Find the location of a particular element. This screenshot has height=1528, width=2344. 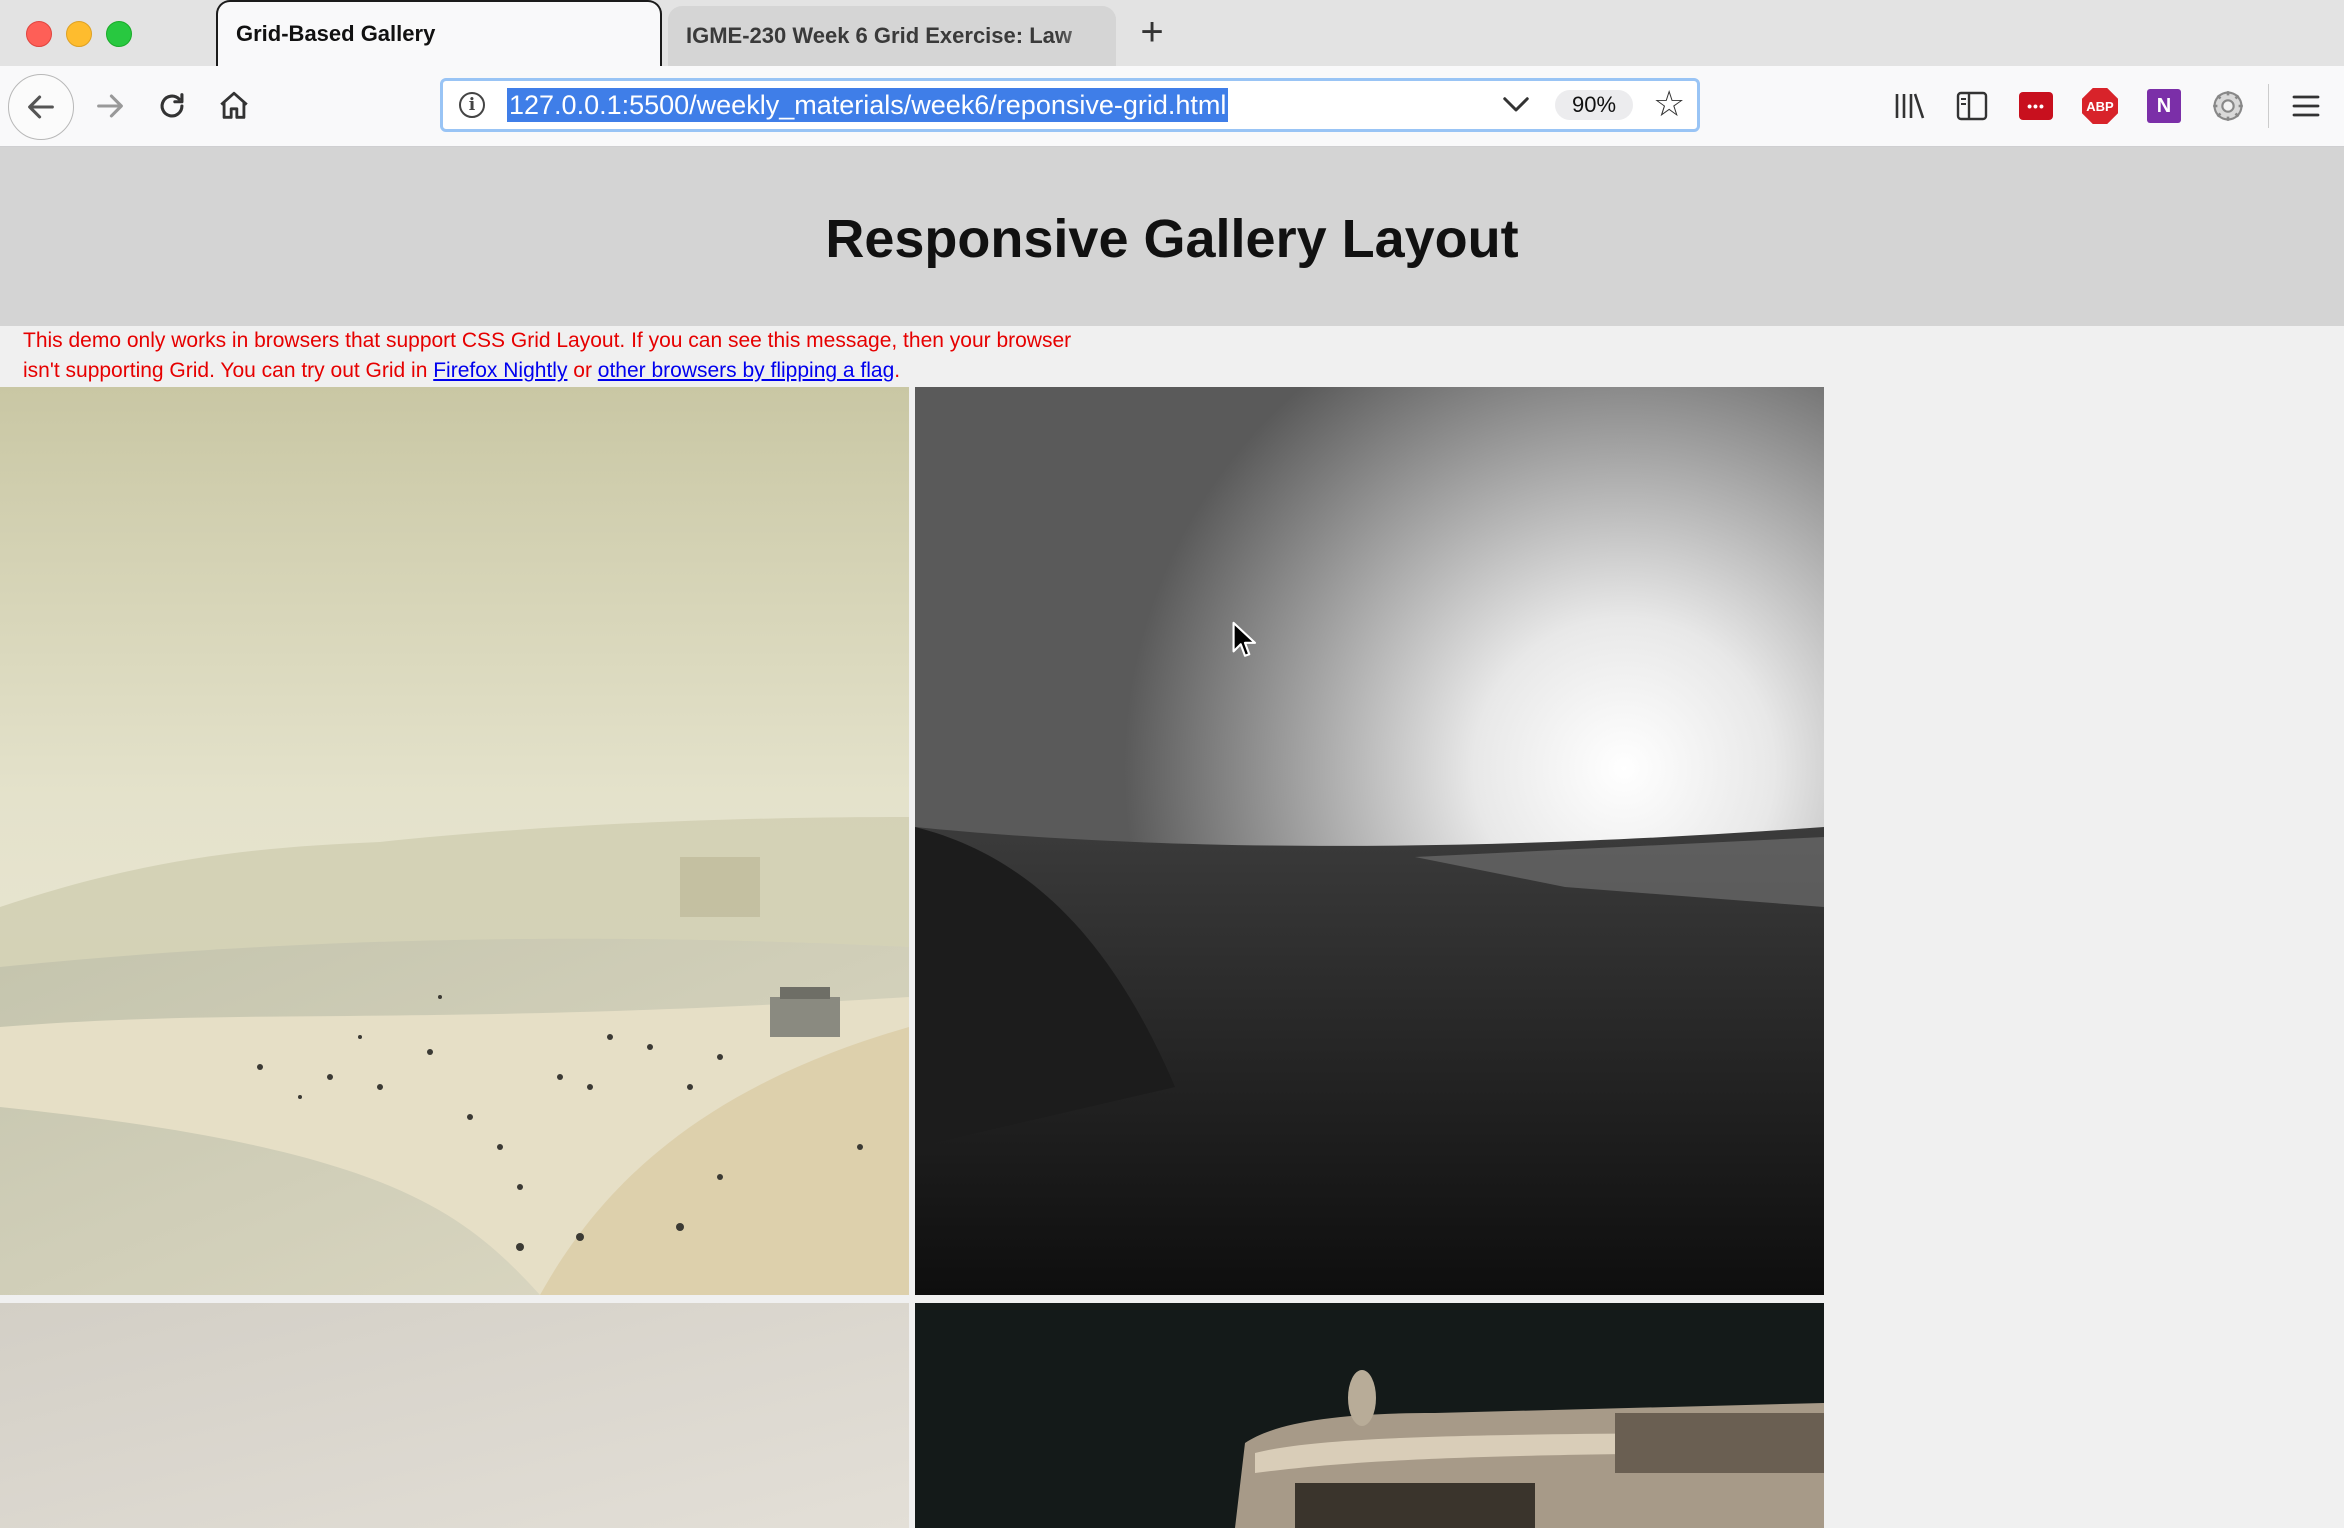

forward-button is located at coordinates (110, 106).